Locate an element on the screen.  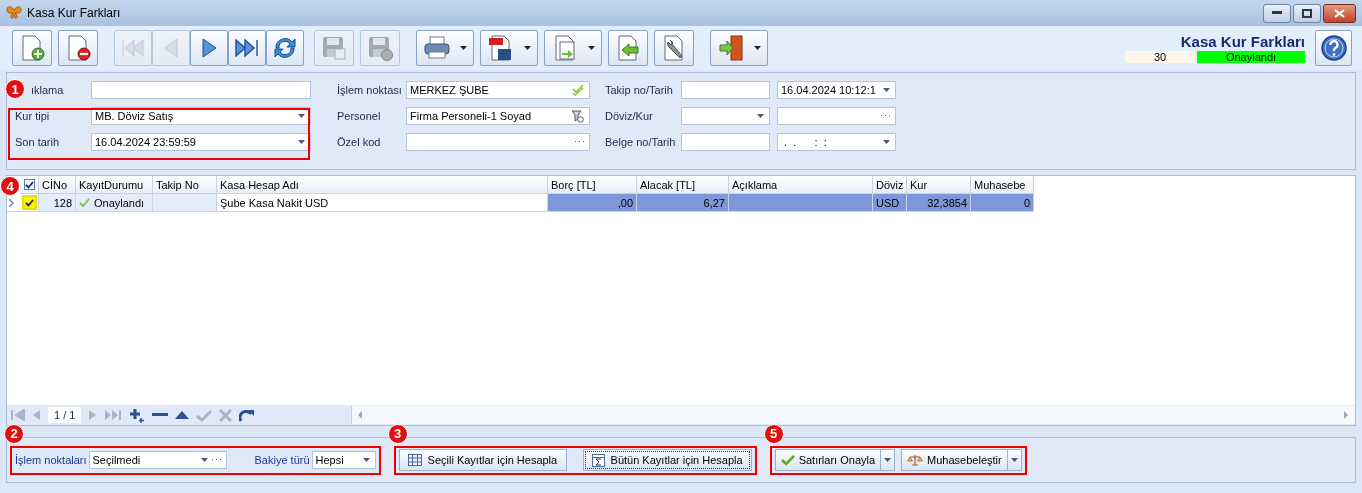
add-icon is located at coordinates (137, 415).